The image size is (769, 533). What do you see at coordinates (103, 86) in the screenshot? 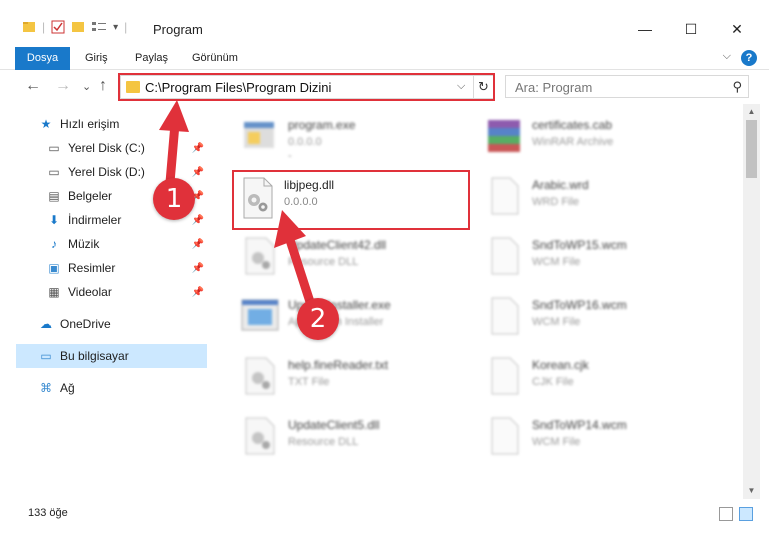
I see `up-arrow-icon: ↑` at bounding box center [103, 86].